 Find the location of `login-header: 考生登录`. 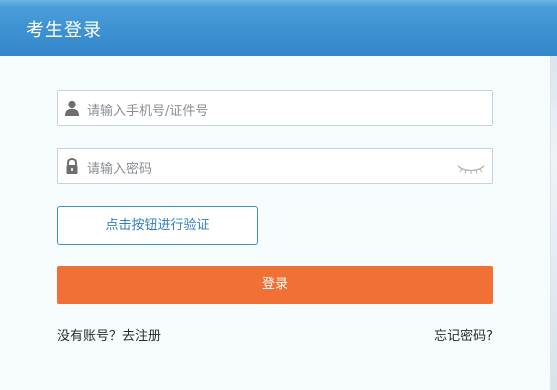

login-header: 考生登录 is located at coordinates (278, 28).